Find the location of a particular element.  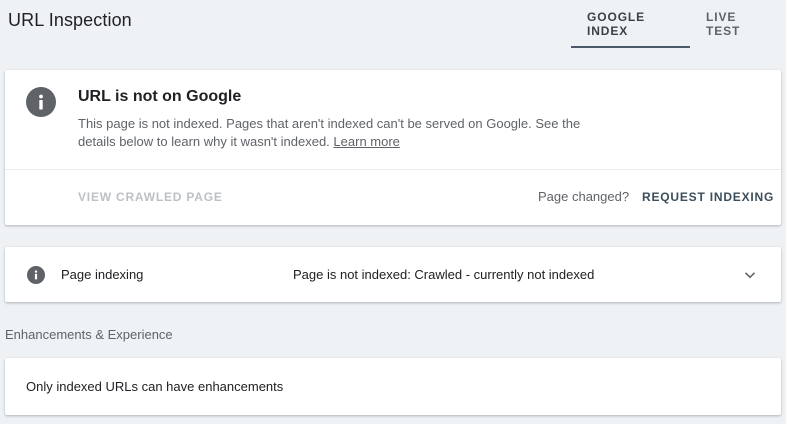

enhancements-section-label: Enhancements & Experience is located at coordinates (89, 334).